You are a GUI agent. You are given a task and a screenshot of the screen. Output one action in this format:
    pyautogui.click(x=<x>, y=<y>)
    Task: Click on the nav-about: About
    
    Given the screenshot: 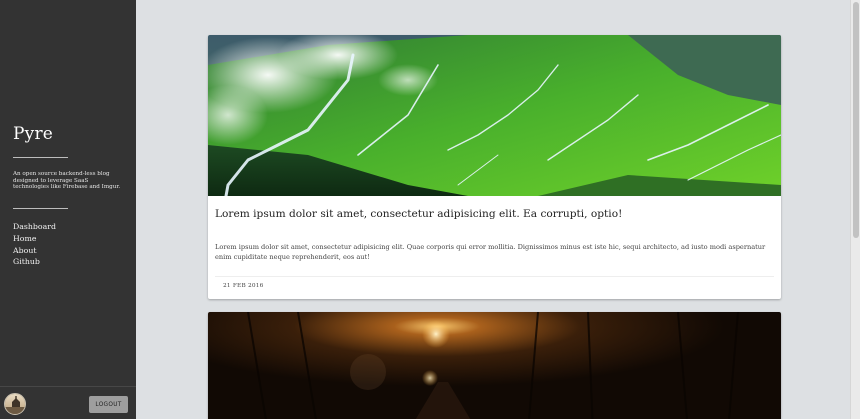 What is the action you would take?
    pyautogui.click(x=34, y=251)
    